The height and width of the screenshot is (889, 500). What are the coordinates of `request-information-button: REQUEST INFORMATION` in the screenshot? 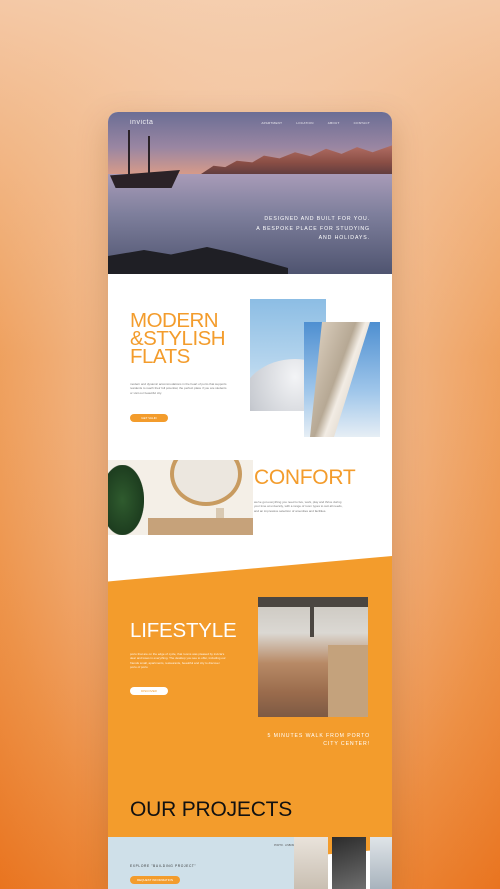 It's located at (155, 880).